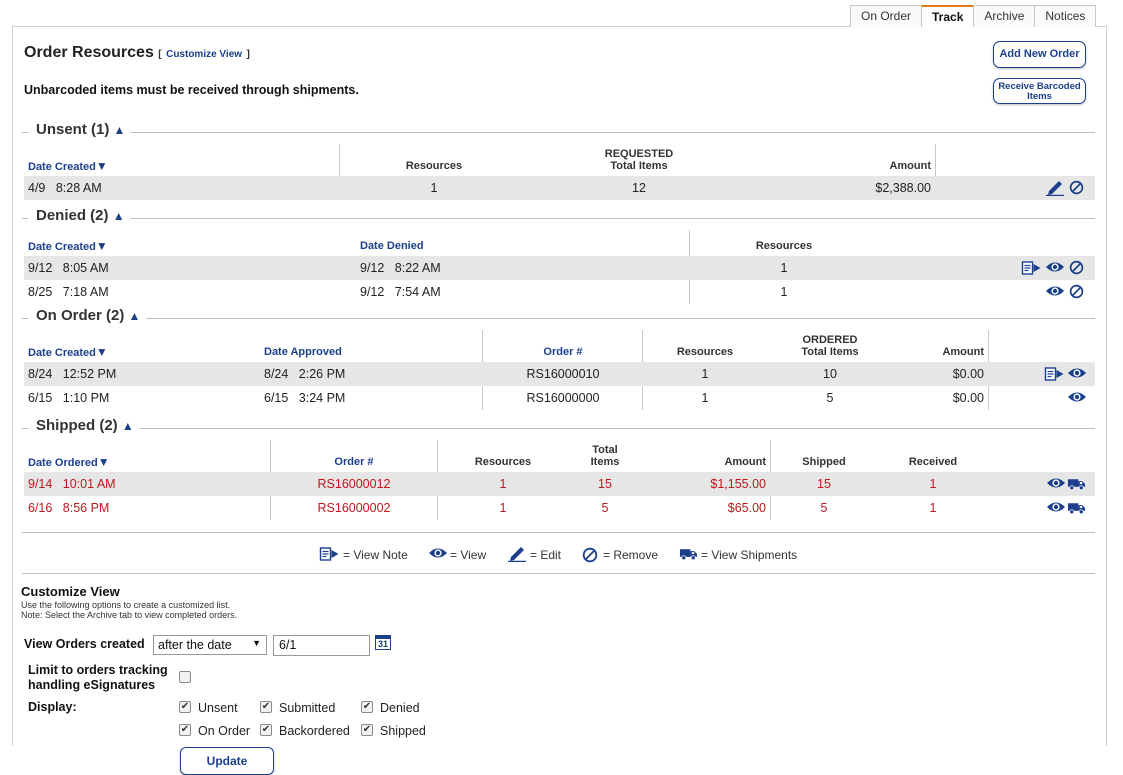  Describe the element at coordinates (886, 16) in the screenshot. I see `tab-on-order: On Order` at that location.